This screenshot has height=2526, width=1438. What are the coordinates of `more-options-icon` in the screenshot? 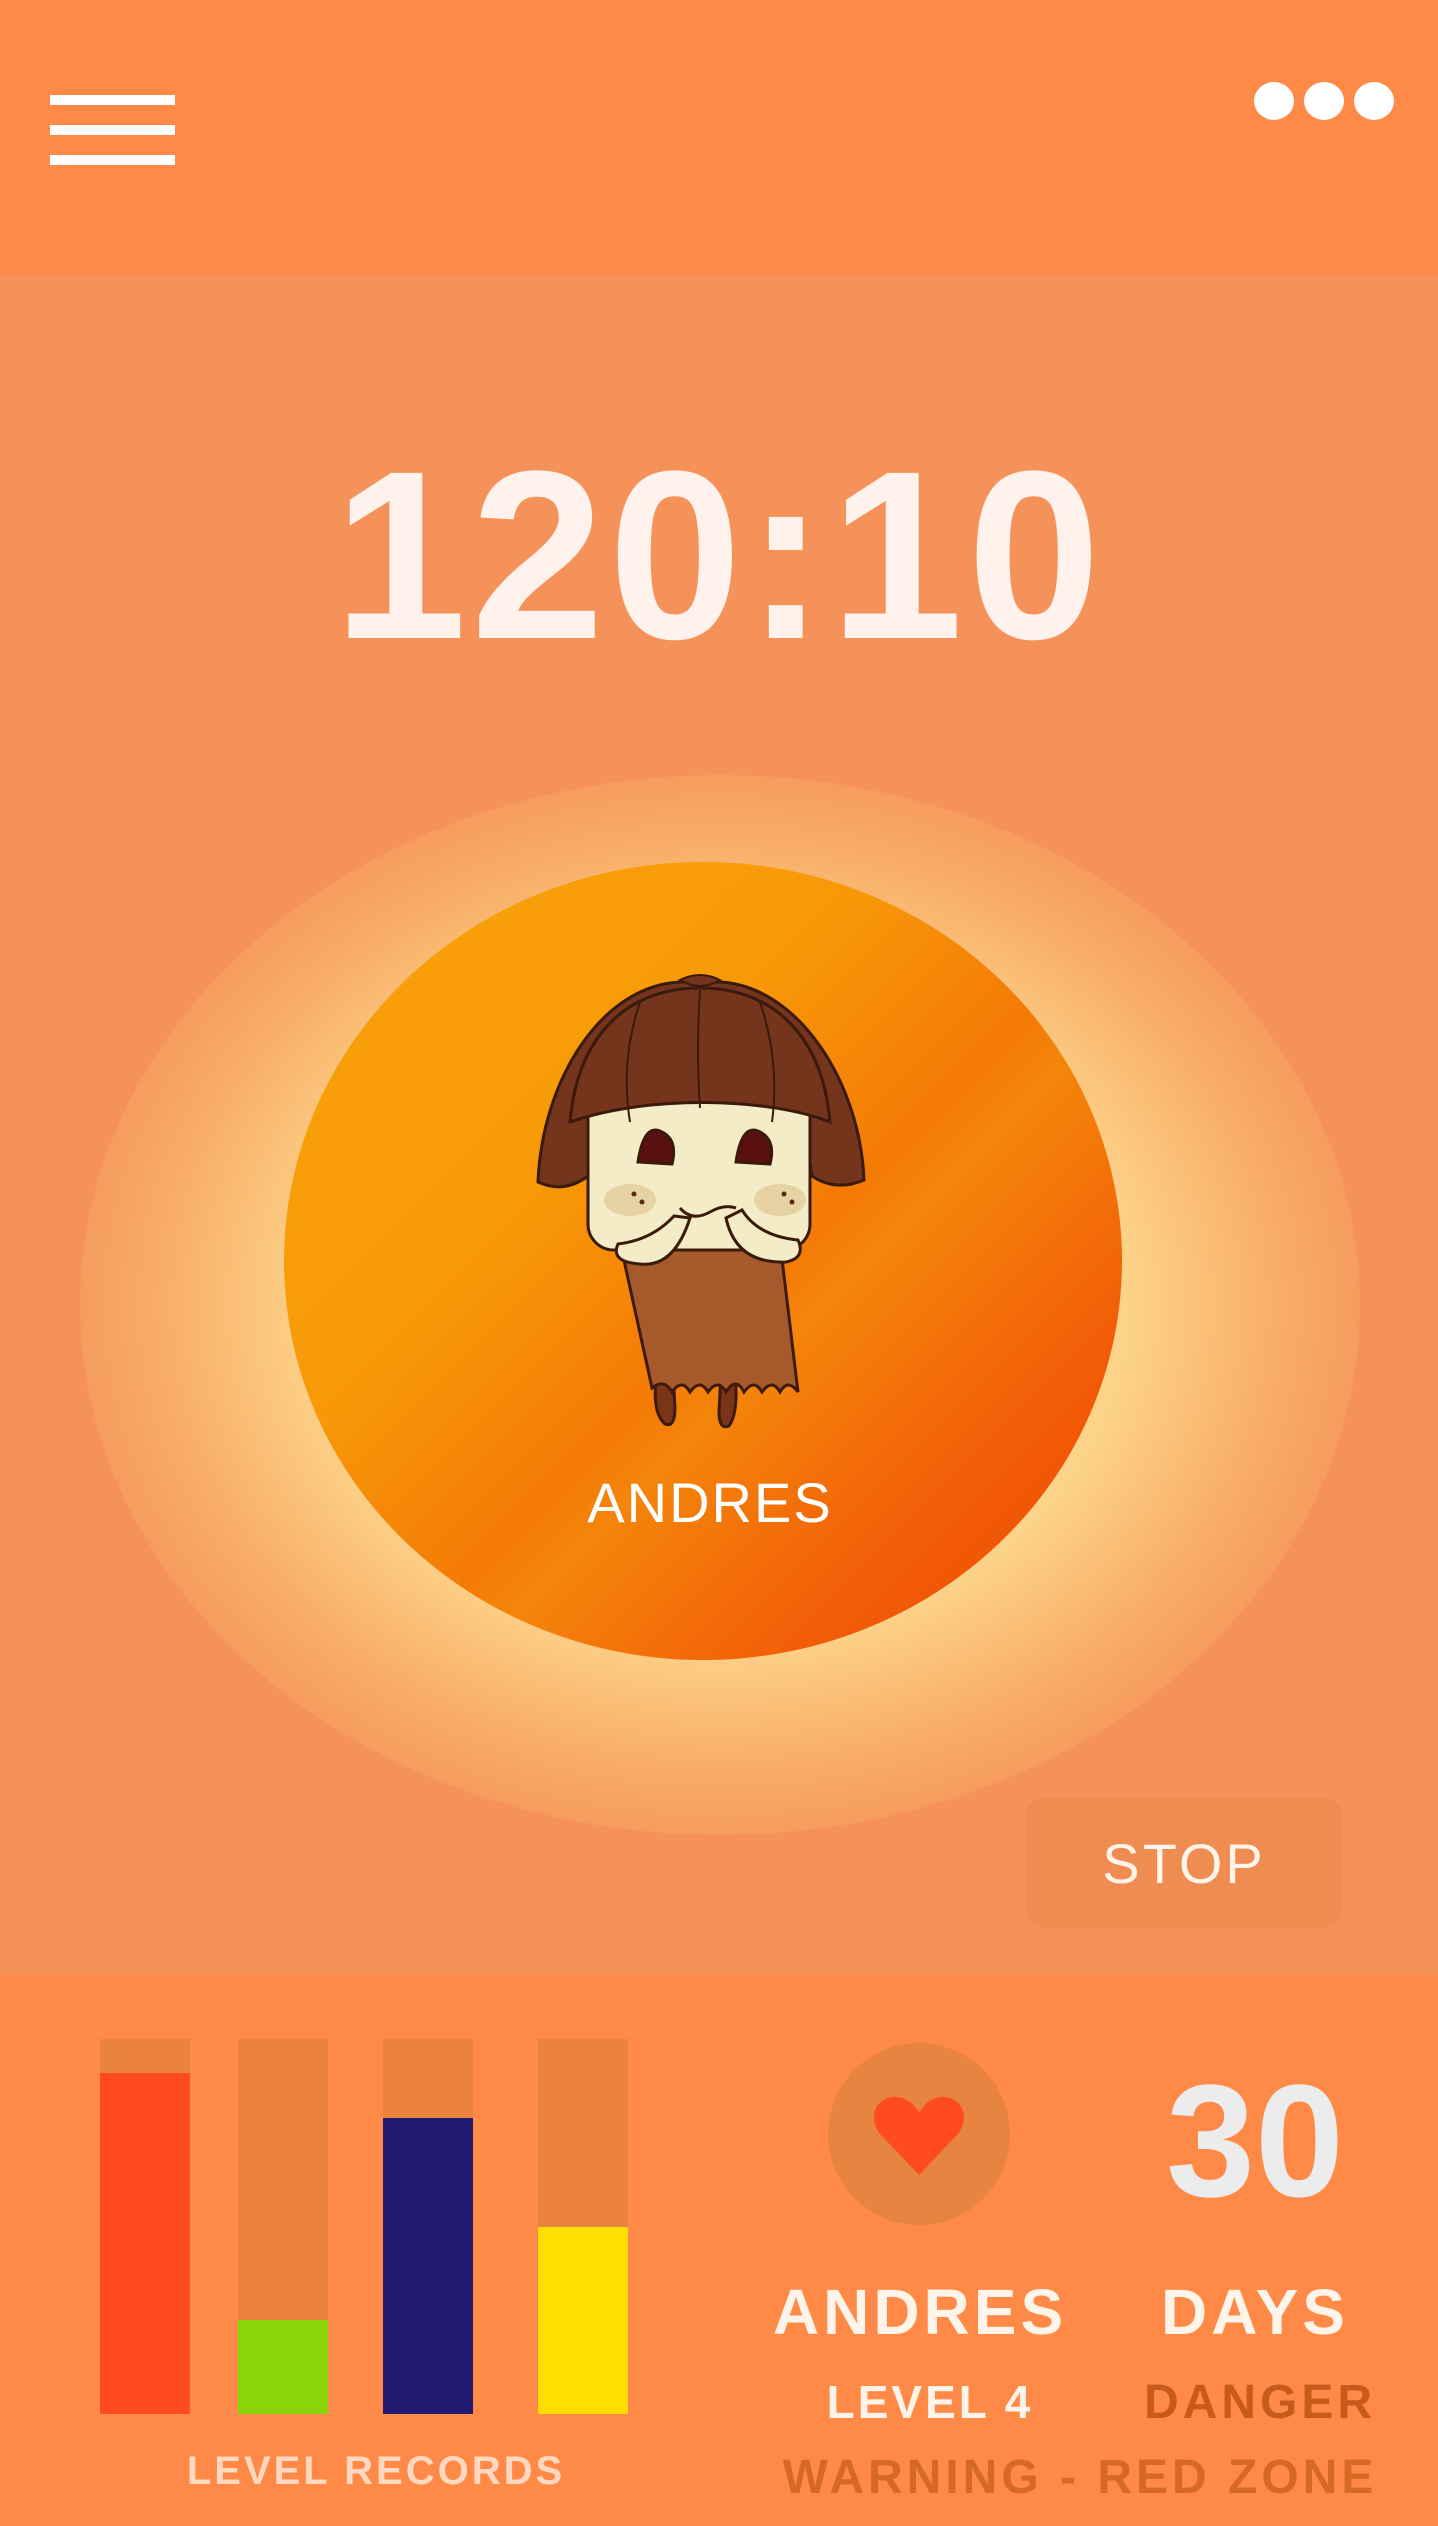 It's located at (1325, 102).